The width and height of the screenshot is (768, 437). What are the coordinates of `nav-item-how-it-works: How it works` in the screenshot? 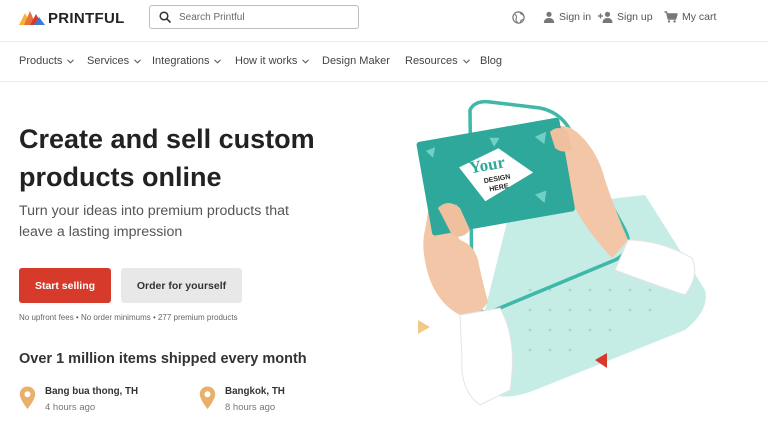 It's located at (272, 61).